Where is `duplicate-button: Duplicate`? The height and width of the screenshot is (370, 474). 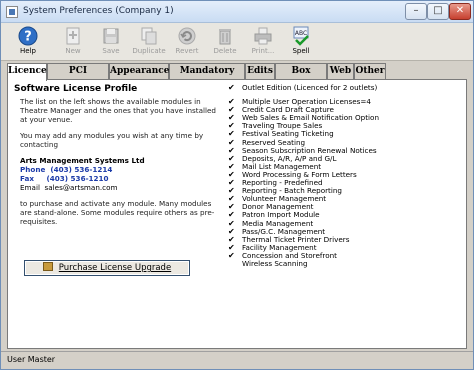
duplicate-button: Duplicate is located at coordinates (149, 42).